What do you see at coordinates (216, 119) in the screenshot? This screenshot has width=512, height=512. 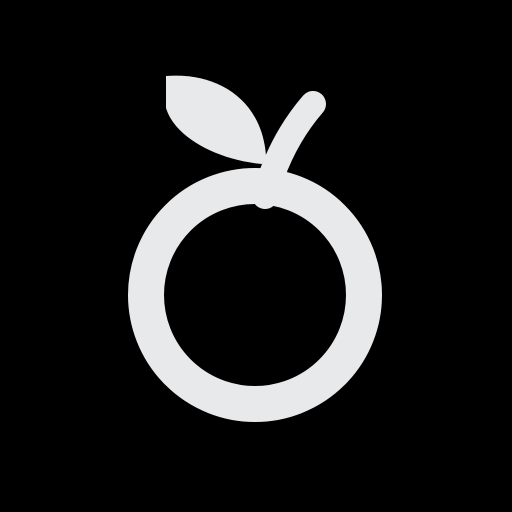 I see `leaf-shape` at bounding box center [216, 119].